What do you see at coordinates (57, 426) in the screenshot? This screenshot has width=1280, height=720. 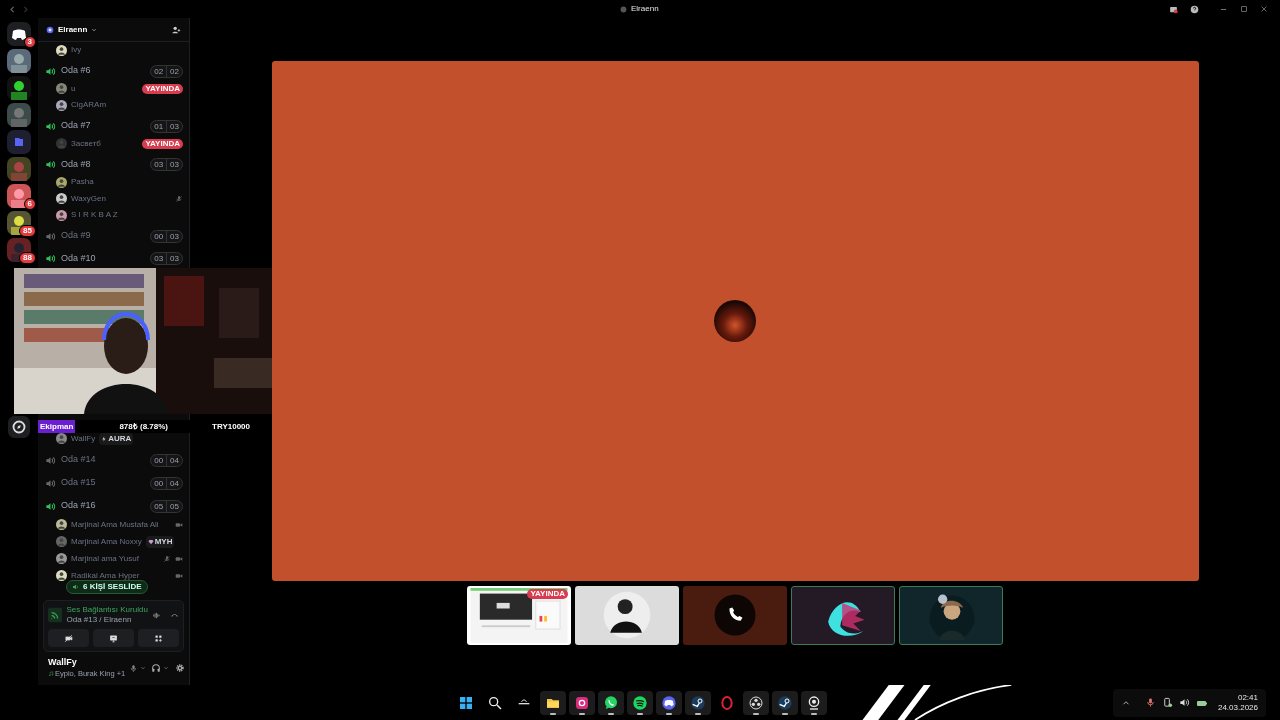 I see `goal-label: Ekipman` at bounding box center [57, 426].